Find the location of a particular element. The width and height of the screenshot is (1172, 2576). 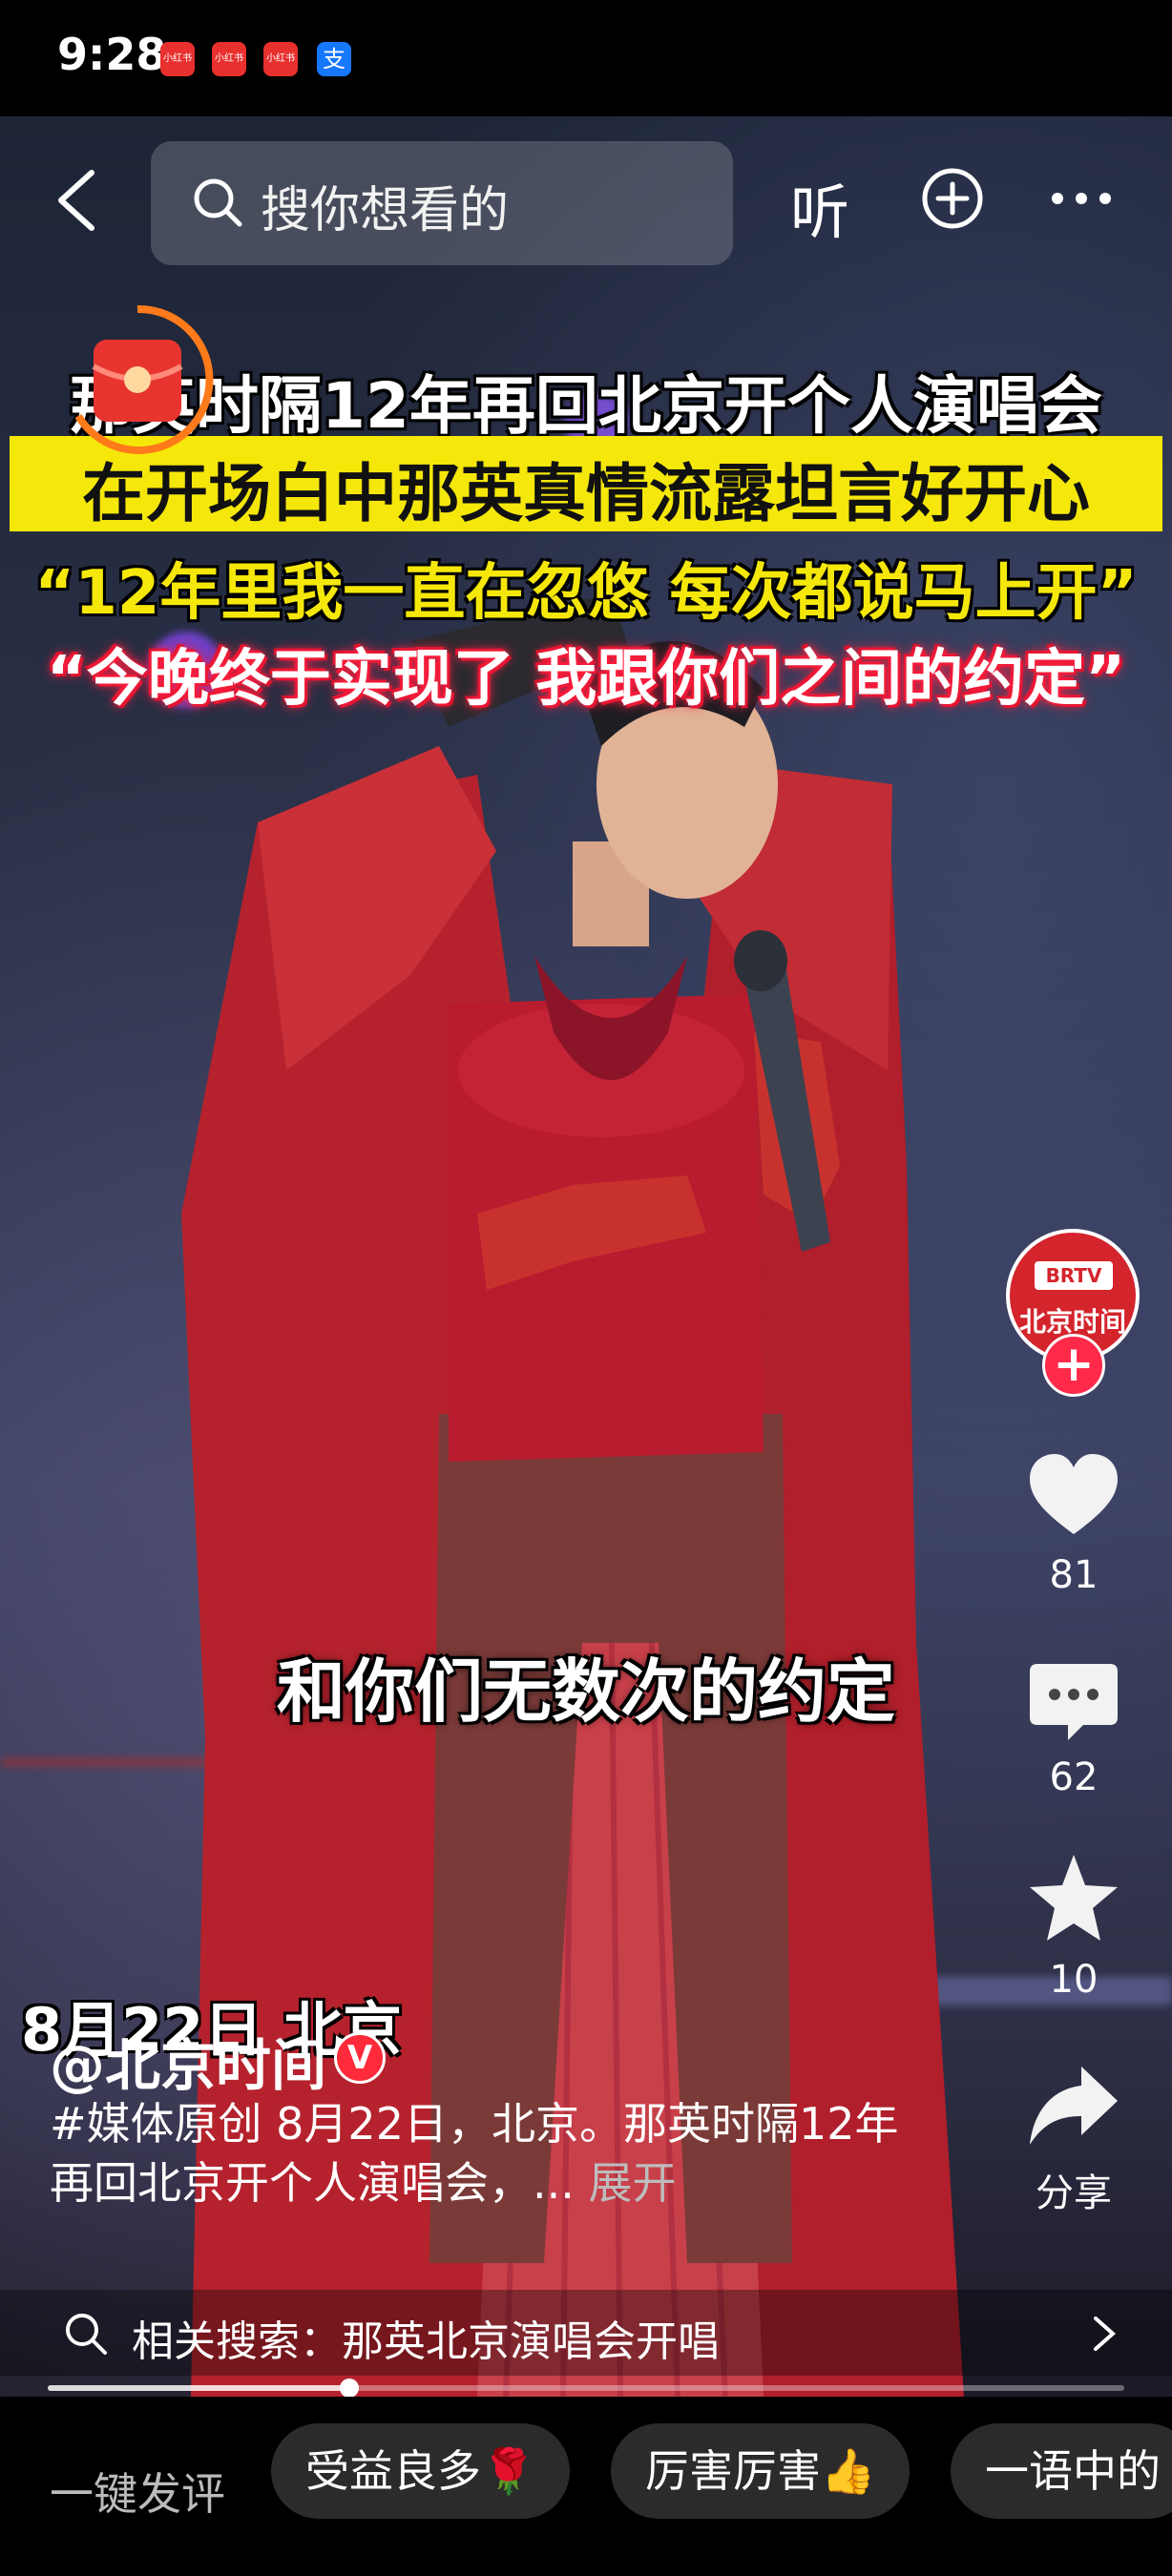

progress-handle is located at coordinates (349, 2388).